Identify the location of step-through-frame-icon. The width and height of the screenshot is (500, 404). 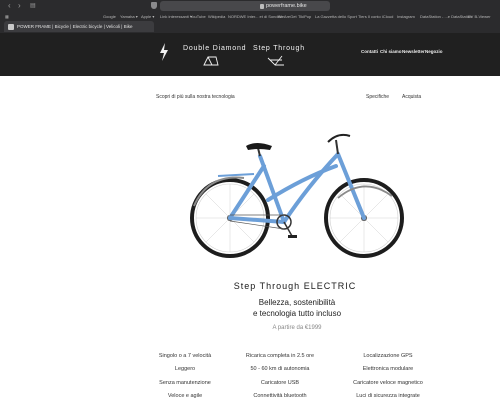
(276, 61).